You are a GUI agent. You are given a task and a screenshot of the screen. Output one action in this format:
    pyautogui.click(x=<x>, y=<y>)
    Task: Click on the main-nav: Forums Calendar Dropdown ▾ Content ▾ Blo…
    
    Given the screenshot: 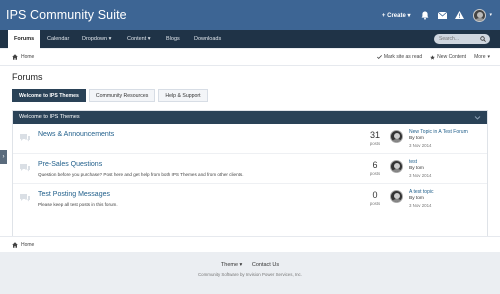 What is the action you would take?
    pyautogui.click(x=250, y=39)
    